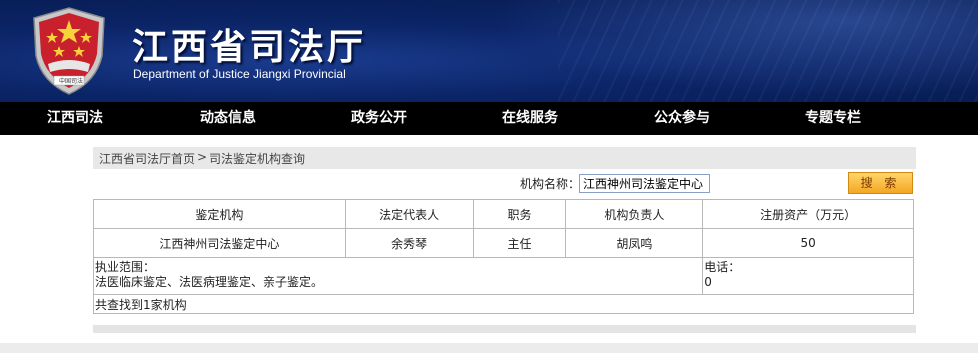 This screenshot has height=353, width=978. Describe the element at coordinates (808, 276) in the screenshot. I see `phone-cell: 电话： 0` at that location.